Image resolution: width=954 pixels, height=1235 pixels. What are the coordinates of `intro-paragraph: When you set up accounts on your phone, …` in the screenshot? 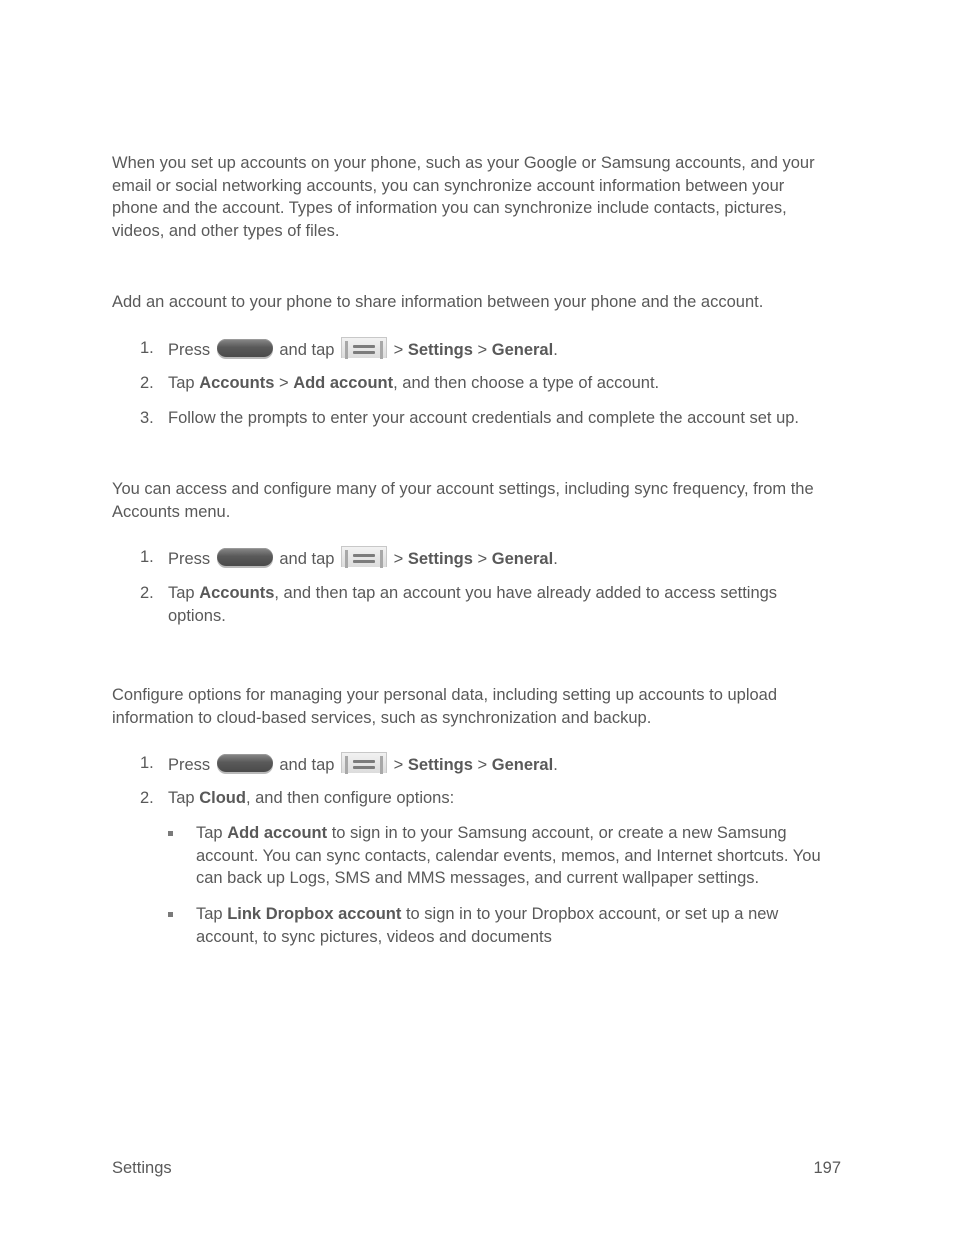 It's located at (463, 197).